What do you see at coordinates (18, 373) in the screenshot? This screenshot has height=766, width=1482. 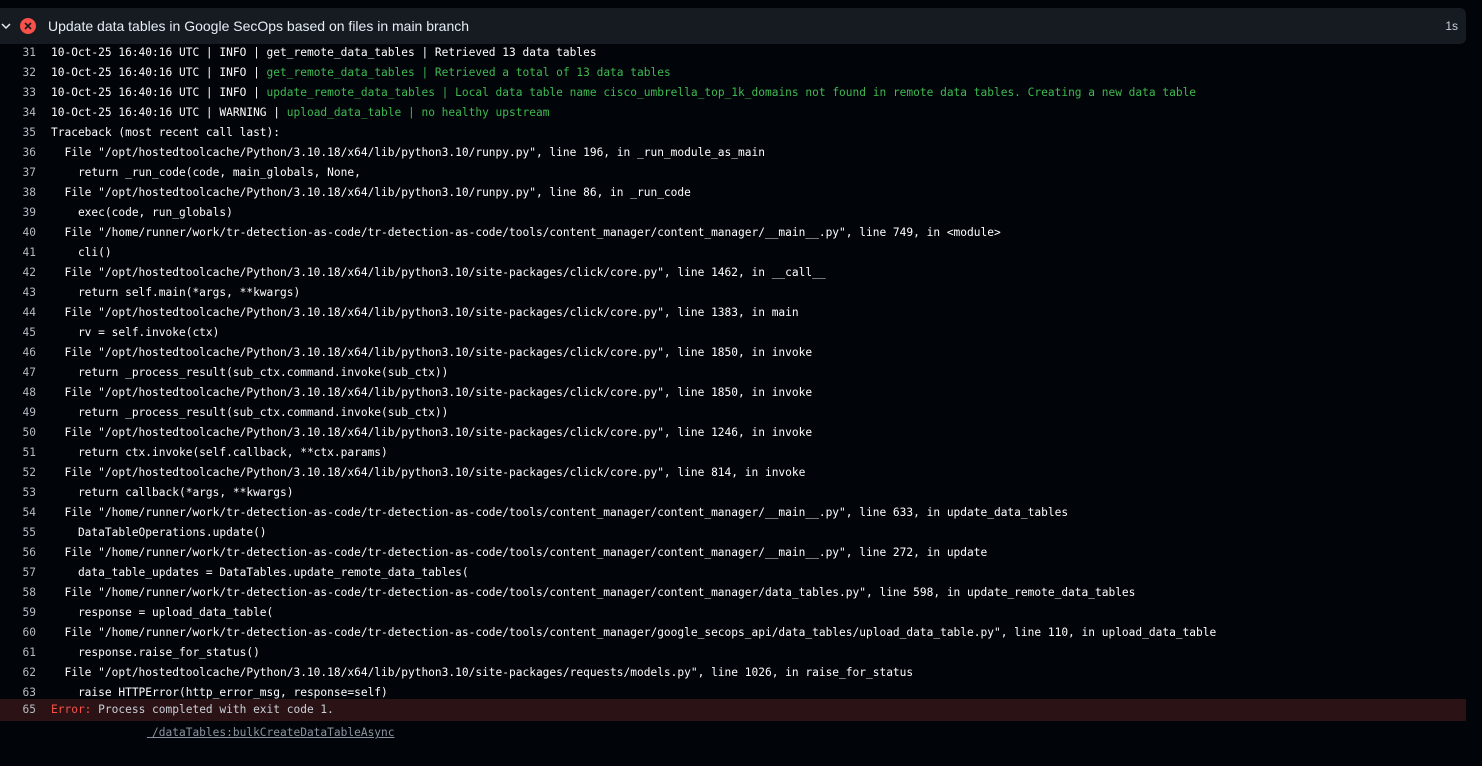 I see `line-number: 47` at bounding box center [18, 373].